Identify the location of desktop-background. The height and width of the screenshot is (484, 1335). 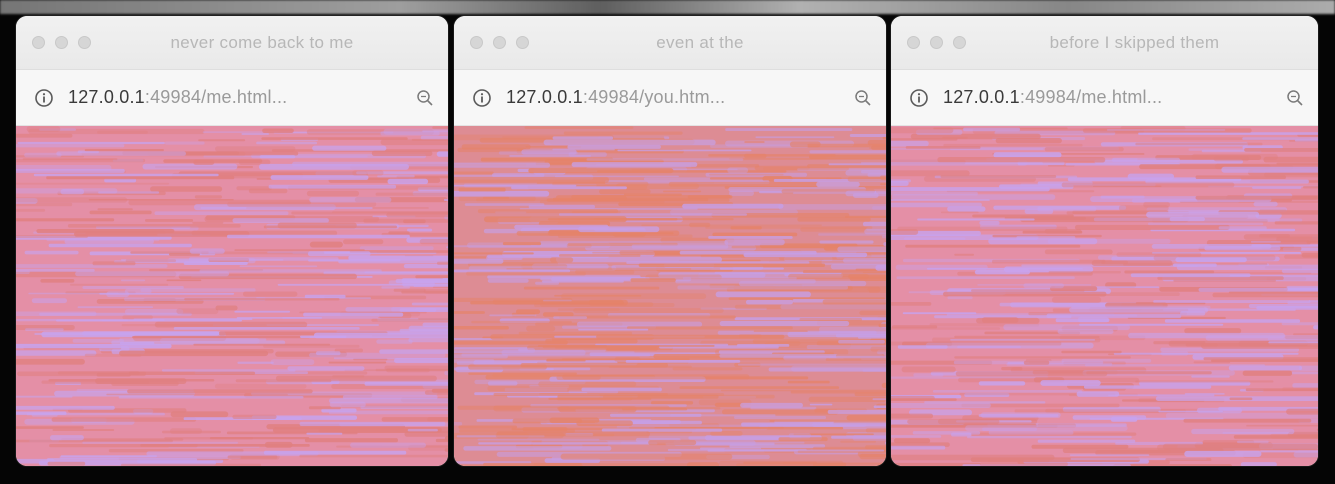
(667, 7).